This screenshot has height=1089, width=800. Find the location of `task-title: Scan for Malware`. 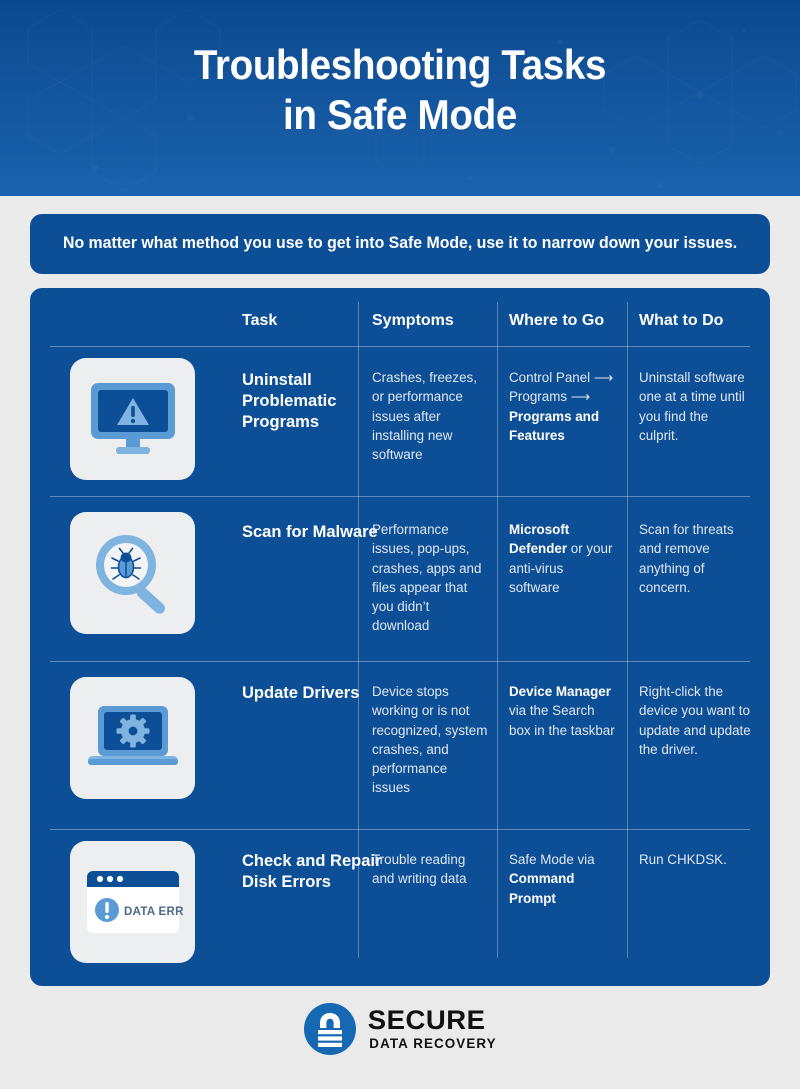

task-title: Scan for Malware is located at coordinates (310, 532).